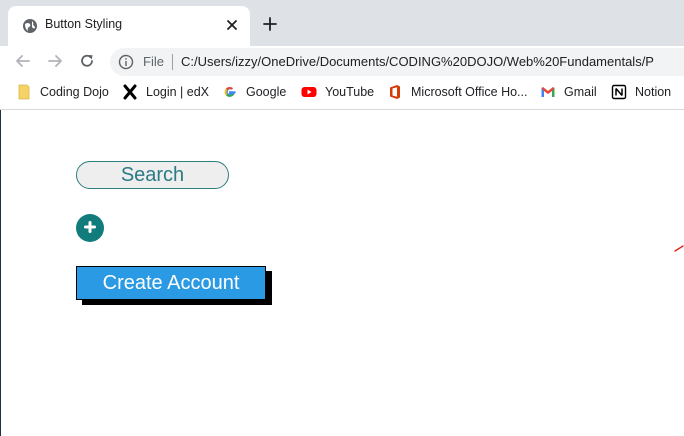 The height and width of the screenshot is (436, 684). I want to click on notion-icon, so click(619, 92).